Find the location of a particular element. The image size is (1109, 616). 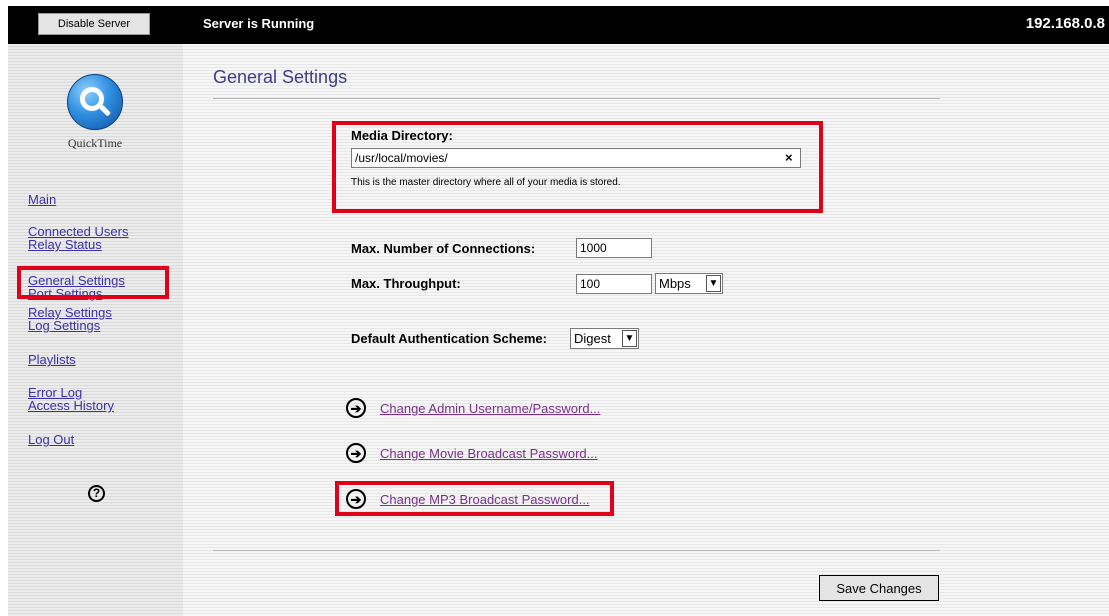

auth-scheme-label: Default Authentication Scheme: is located at coordinates (449, 338).